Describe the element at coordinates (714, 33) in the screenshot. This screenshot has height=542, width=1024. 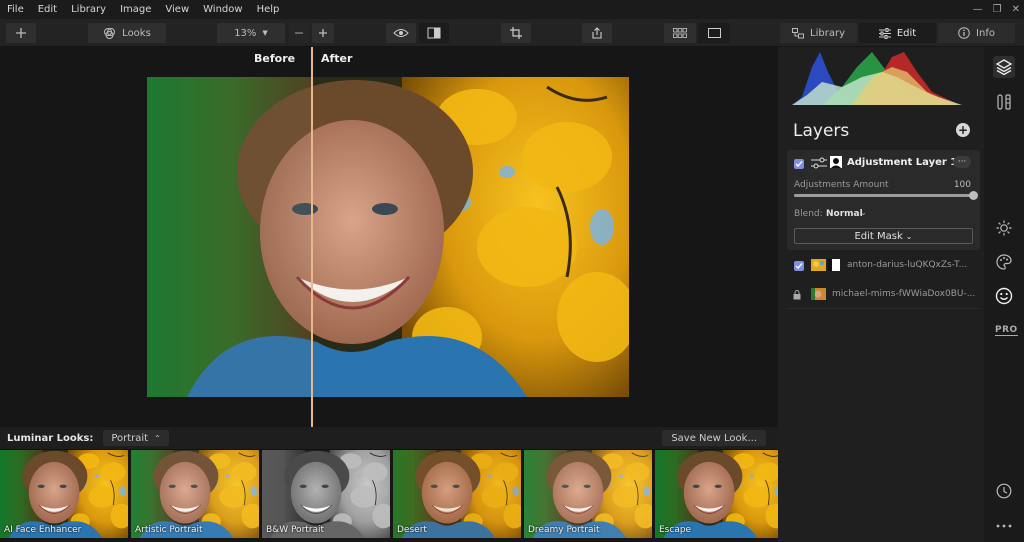
I see `single-view-button` at that location.